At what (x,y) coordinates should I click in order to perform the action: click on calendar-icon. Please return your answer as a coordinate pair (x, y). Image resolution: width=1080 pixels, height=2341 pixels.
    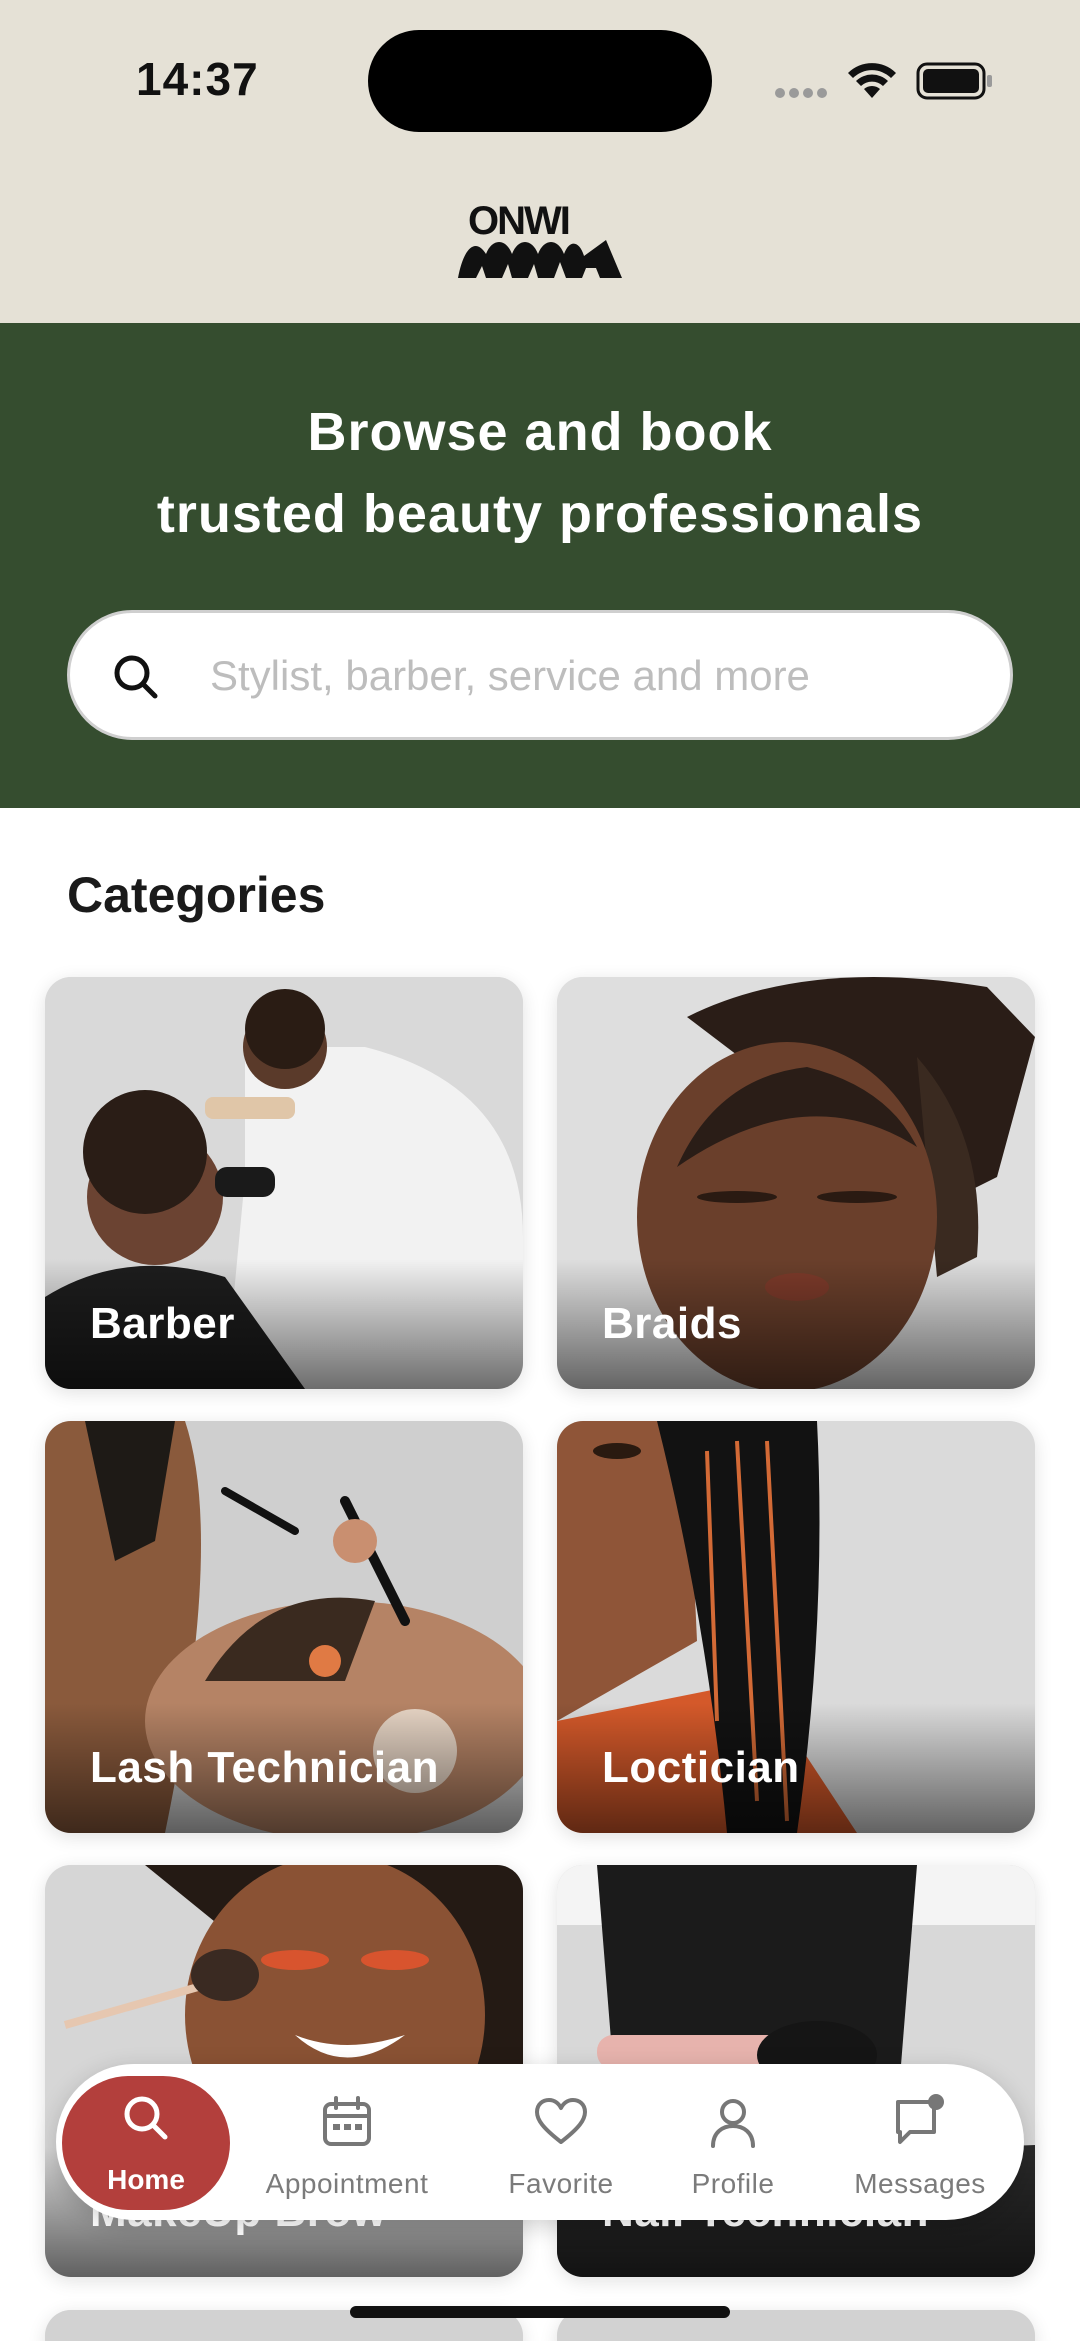
    Looking at the image, I should click on (347, 2121).